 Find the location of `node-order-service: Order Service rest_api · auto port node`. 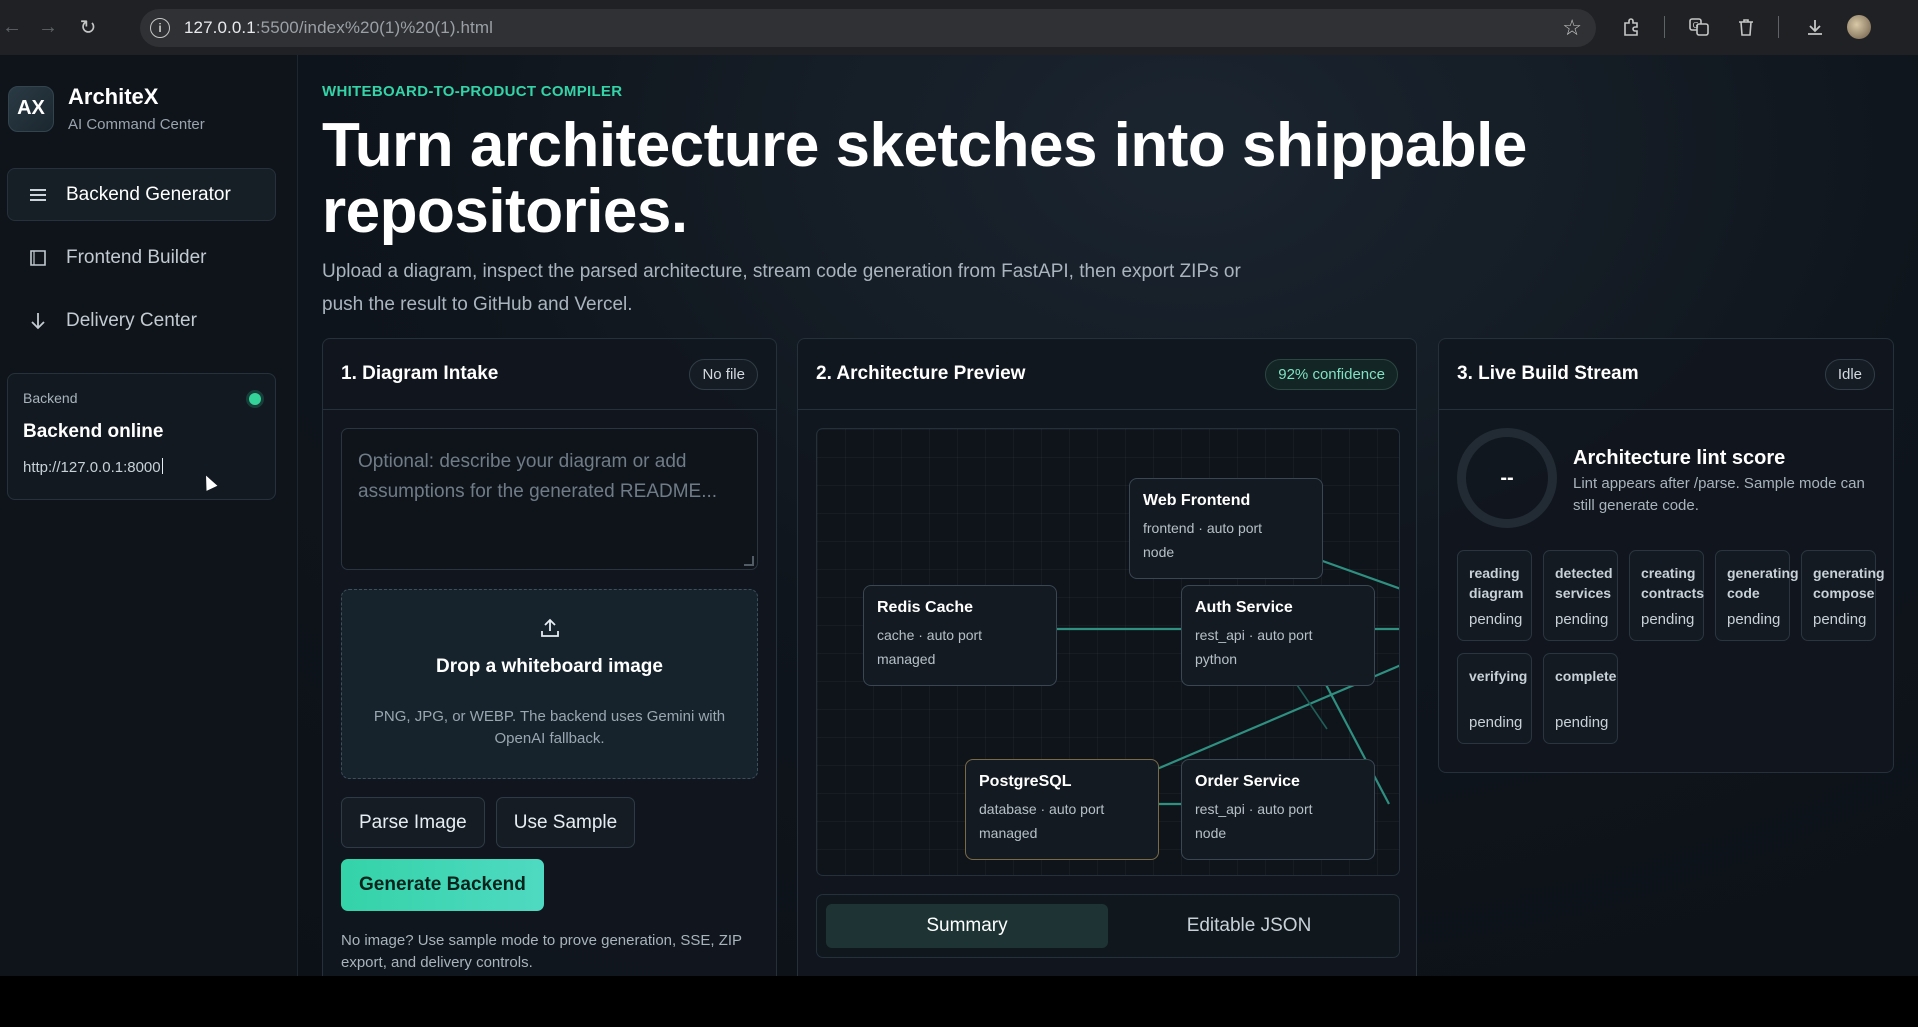

node-order-service: Order Service rest_api · auto port node is located at coordinates (1278, 809).